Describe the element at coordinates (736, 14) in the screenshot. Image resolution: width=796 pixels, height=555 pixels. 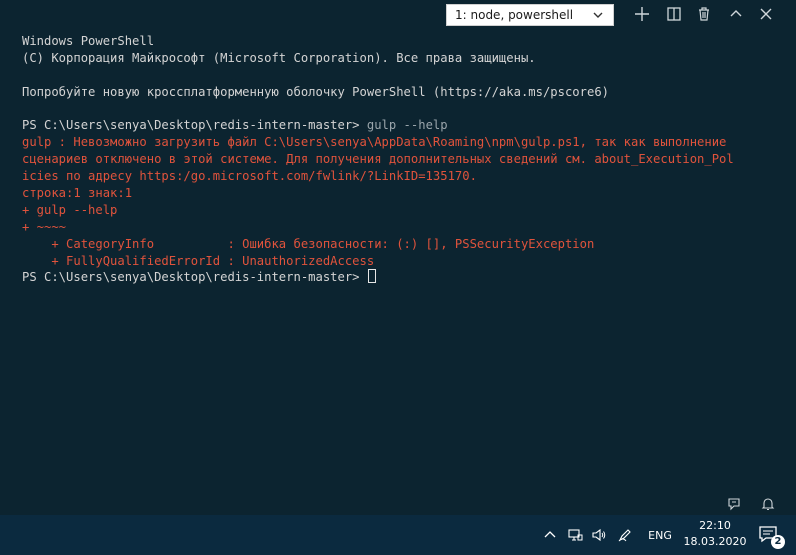
I see `chevron-up-icon` at that location.